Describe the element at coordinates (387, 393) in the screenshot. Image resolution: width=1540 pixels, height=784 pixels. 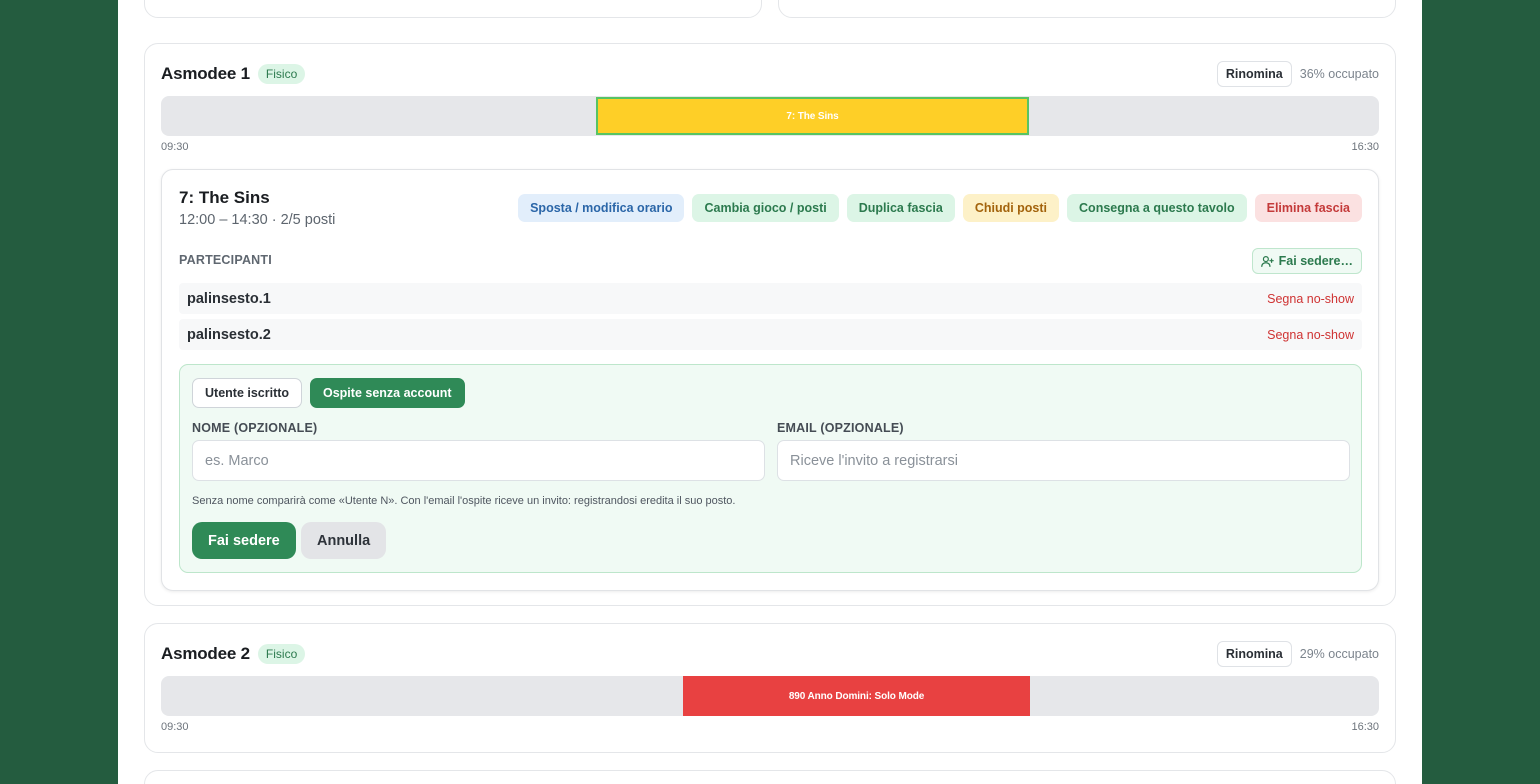
I see `tab-guest-no-account: Ospite senza account` at that location.